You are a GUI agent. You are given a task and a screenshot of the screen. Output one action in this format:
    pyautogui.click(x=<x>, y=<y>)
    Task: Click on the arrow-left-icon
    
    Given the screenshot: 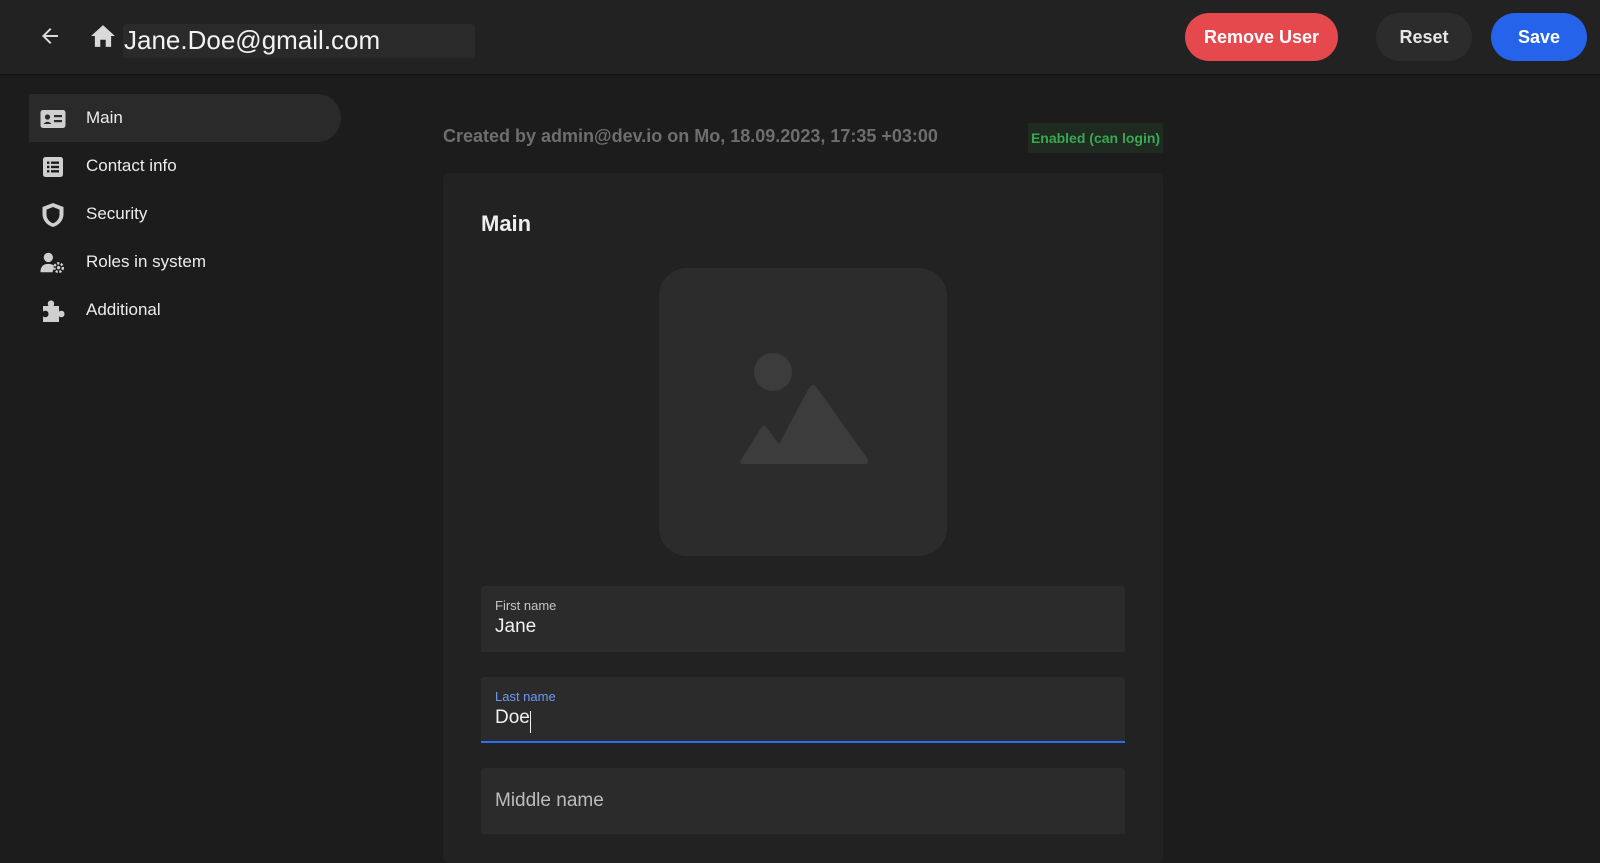 What is the action you would take?
    pyautogui.click(x=50, y=36)
    